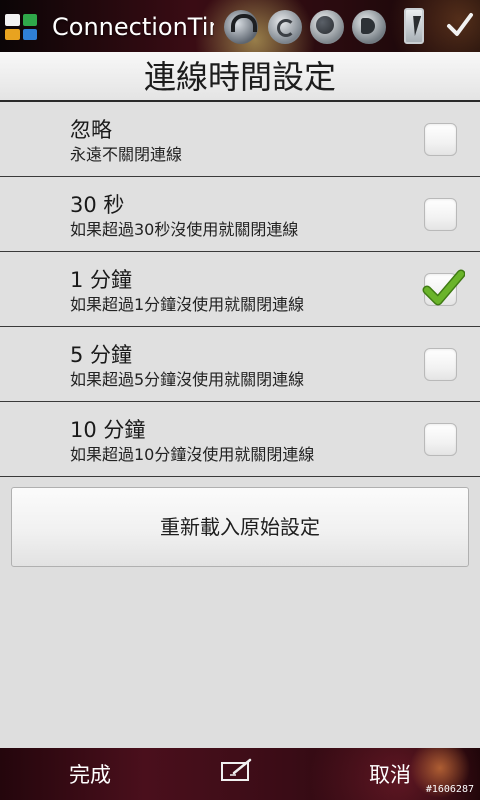 This screenshot has width=480, height=800. What do you see at coordinates (187, 304) in the screenshot?
I see `option-description: 如果超過1分鐘沒使用就關閉連線` at bounding box center [187, 304].